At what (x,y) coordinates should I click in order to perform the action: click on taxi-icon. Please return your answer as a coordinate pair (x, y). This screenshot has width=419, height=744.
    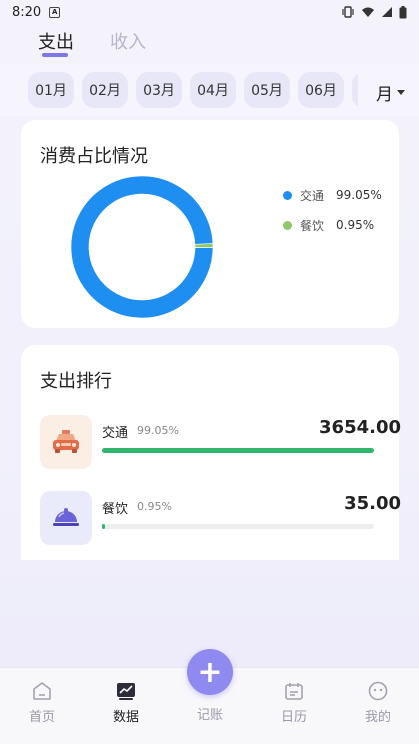
    Looking at the image, I should click on (66, 442).